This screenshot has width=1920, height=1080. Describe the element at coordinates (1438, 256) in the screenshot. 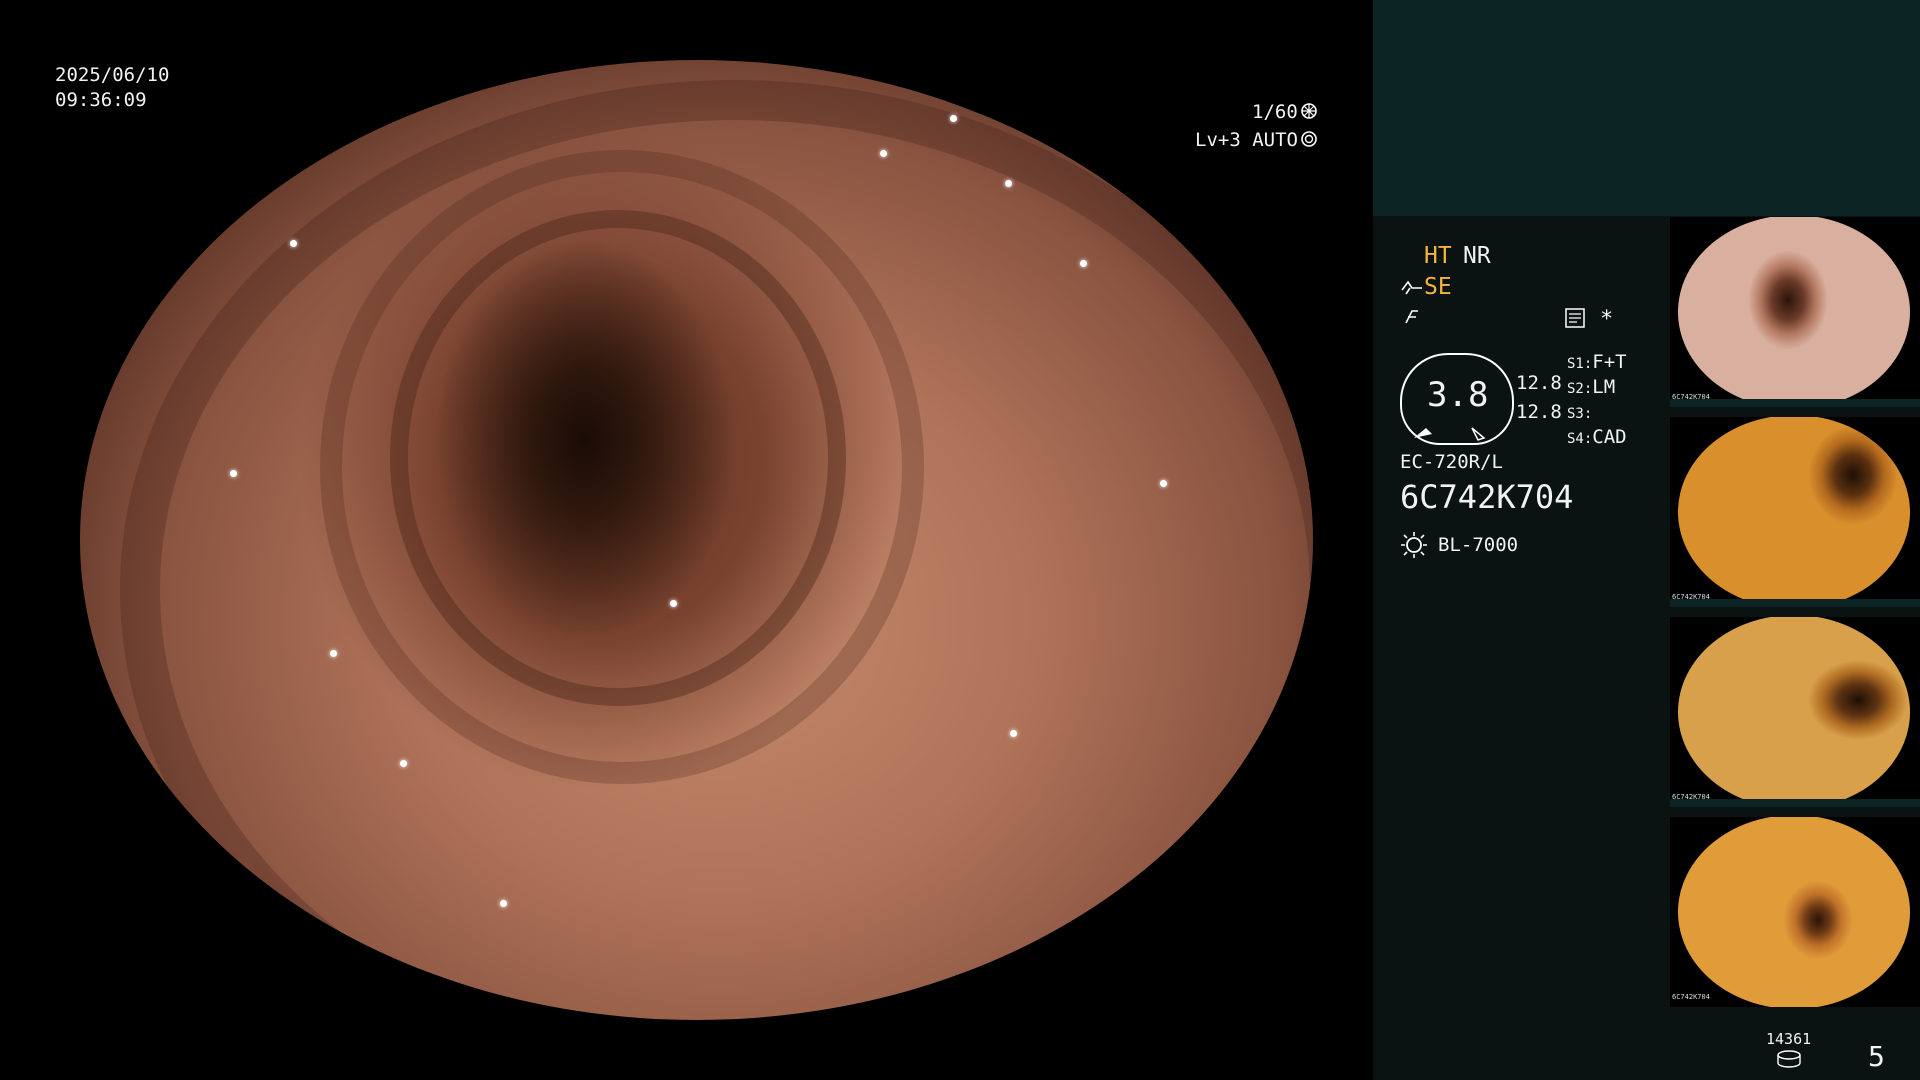

I see `mode-ht: HT` at that location.